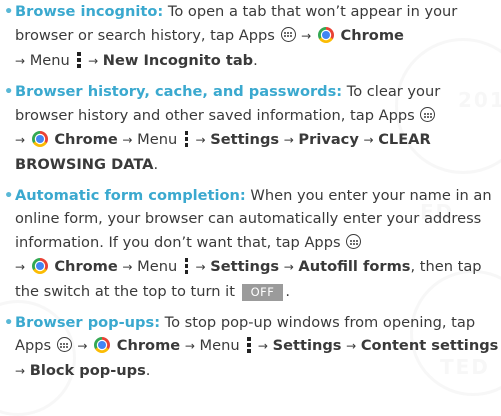  I want to click on term-browser-popups: Browser pop-ups:, so click(88, 322).